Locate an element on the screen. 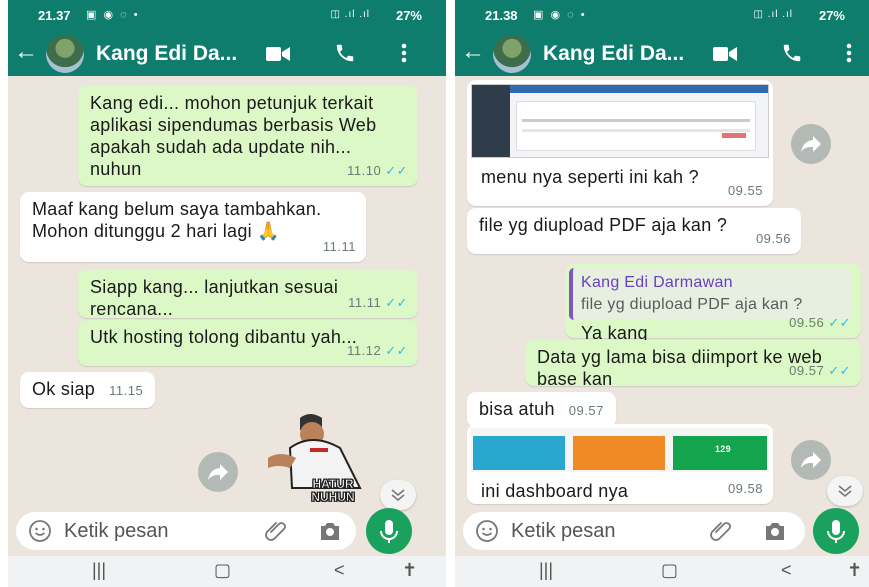 The image size is (869, 587). attached-dashboard-screenshot: 129 is located at coordinates (620, 450).